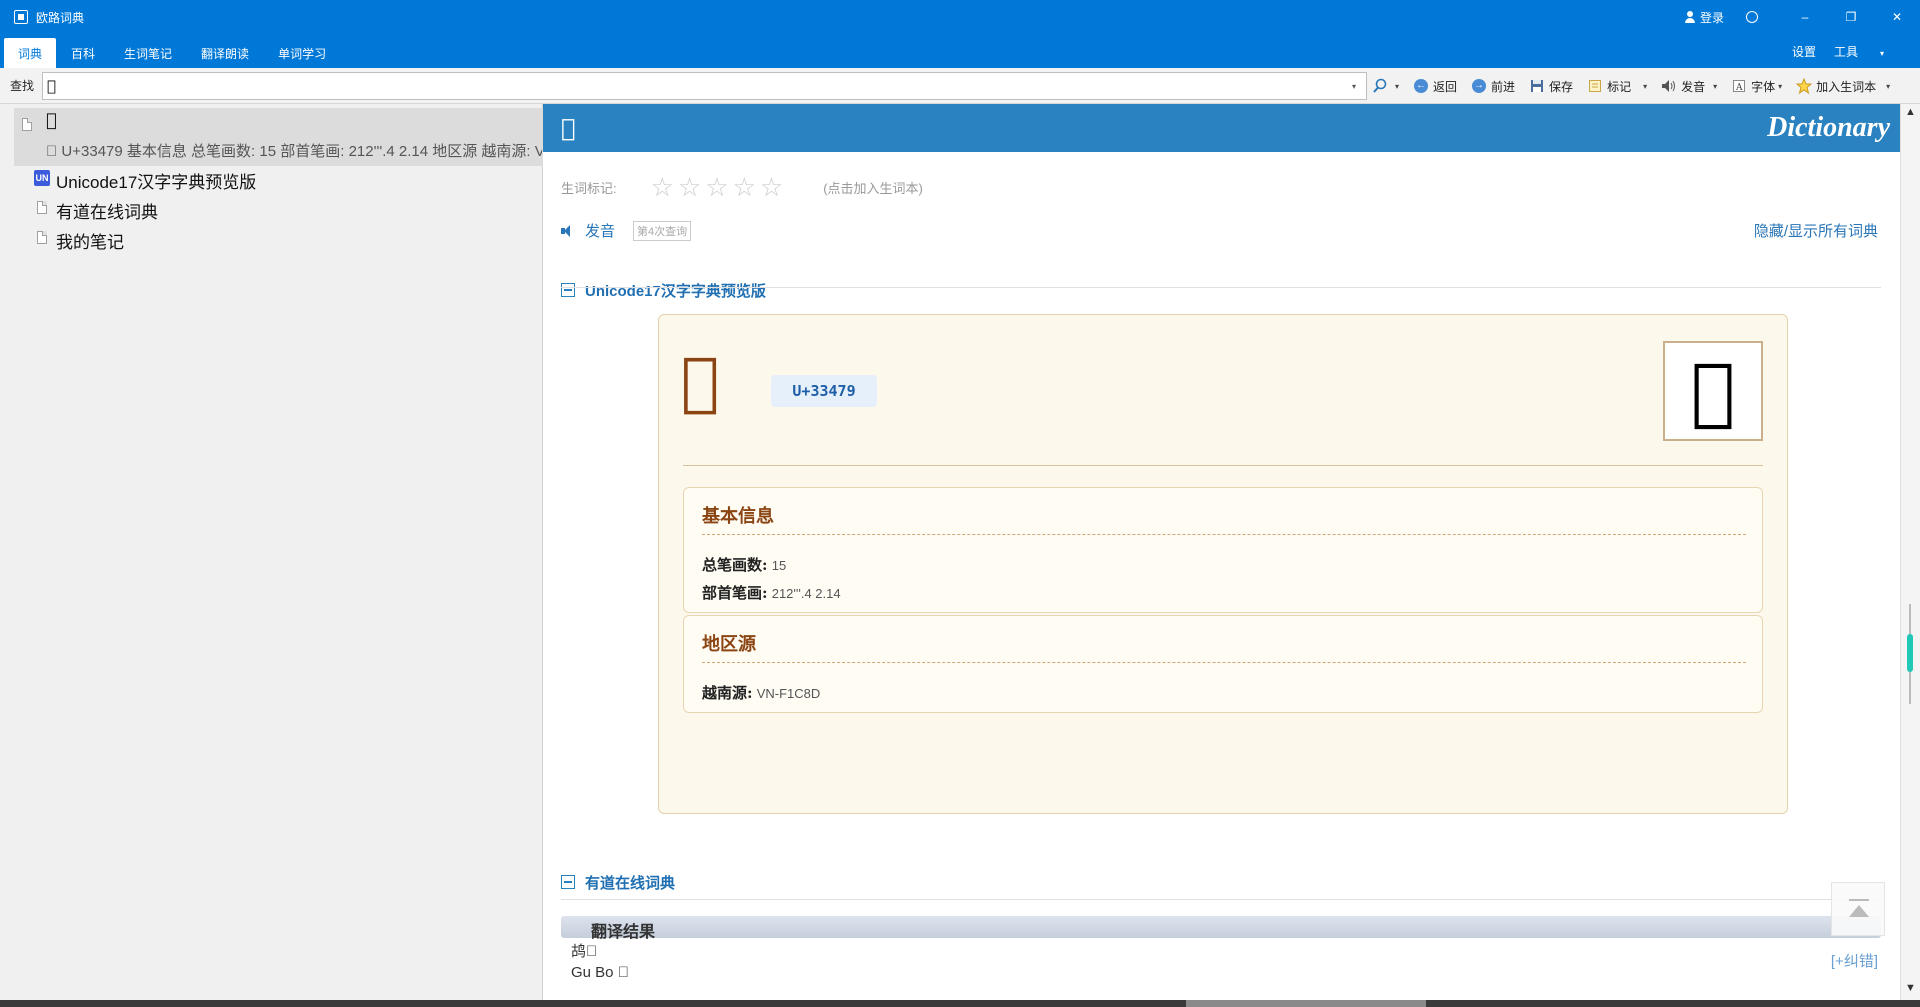 The height and width of the screenshot is (1007, 1920). What do you see at coordinates (1845, 51) in the screenshot?
I see `tools-menu-label: 工具` at bounding box center [1845, 51].